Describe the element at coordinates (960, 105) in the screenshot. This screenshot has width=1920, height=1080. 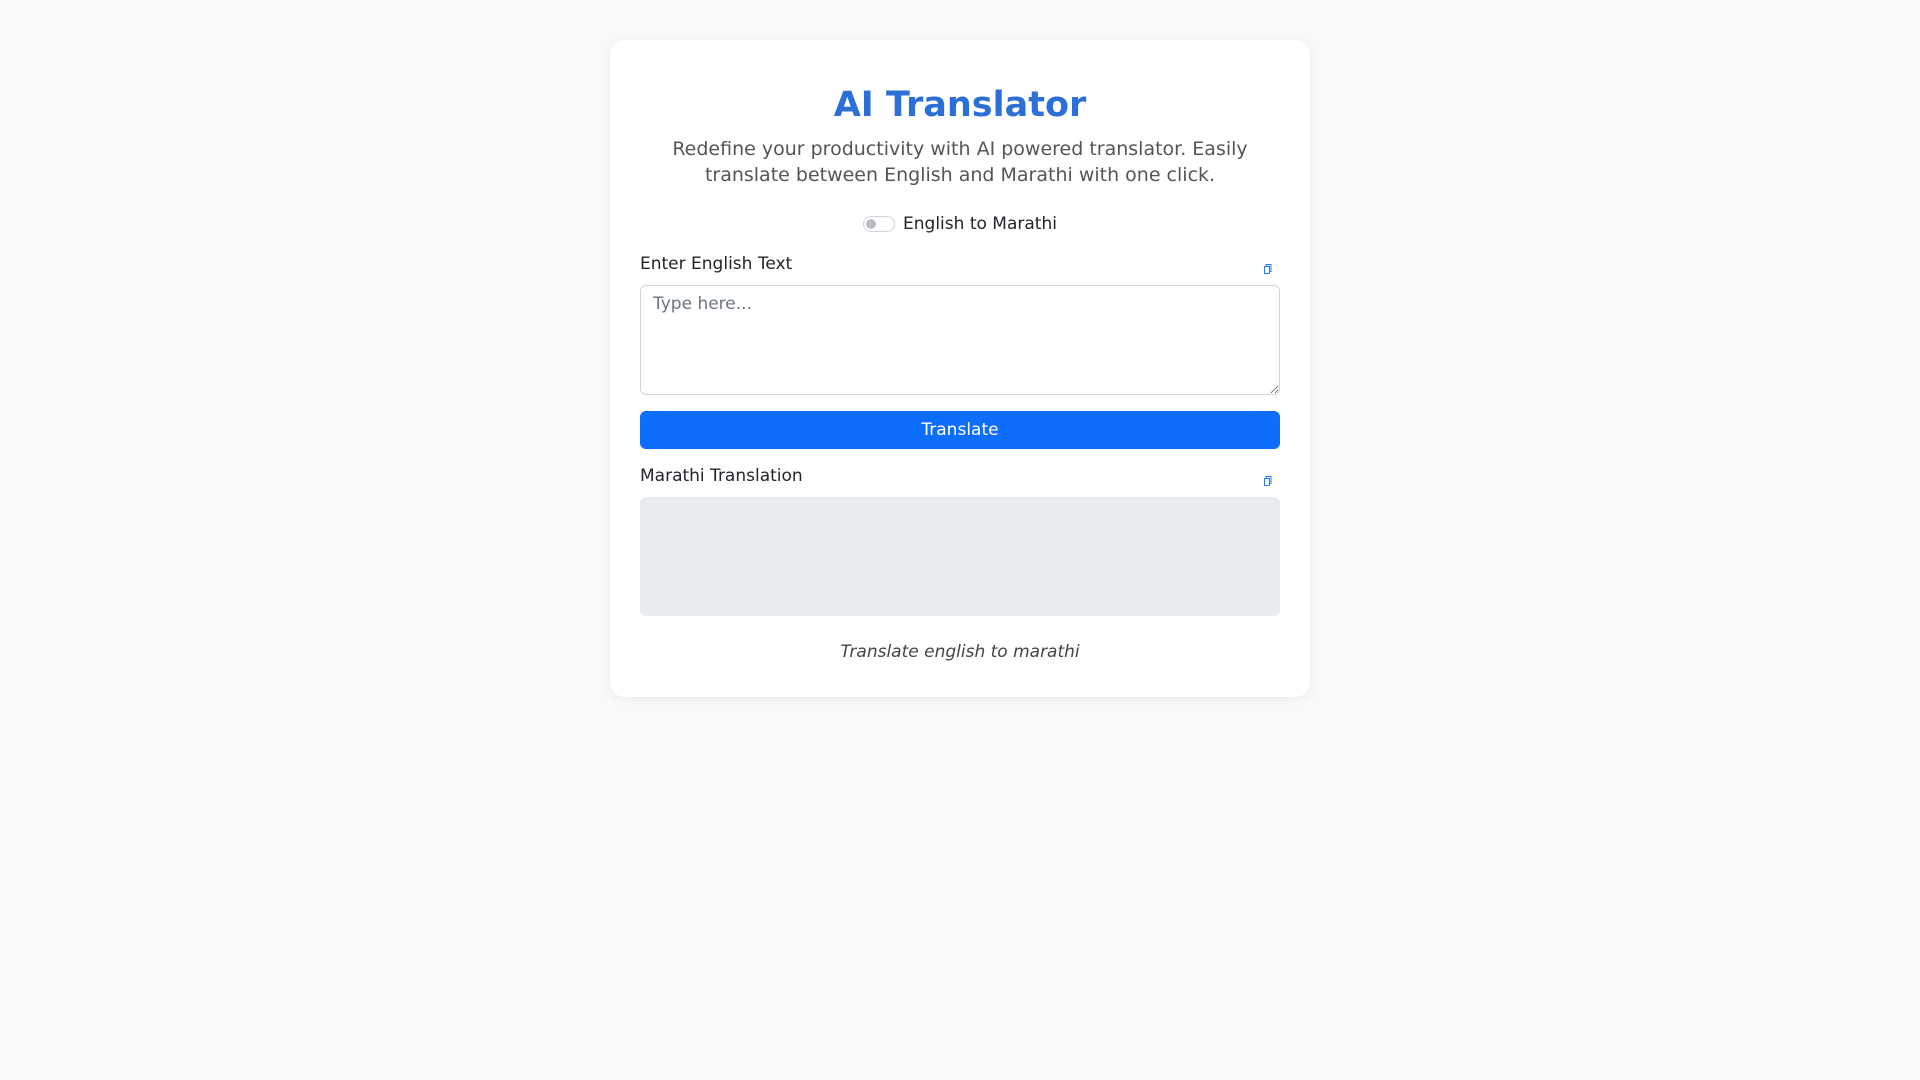
I see `page-title: AI Translator` at that location.